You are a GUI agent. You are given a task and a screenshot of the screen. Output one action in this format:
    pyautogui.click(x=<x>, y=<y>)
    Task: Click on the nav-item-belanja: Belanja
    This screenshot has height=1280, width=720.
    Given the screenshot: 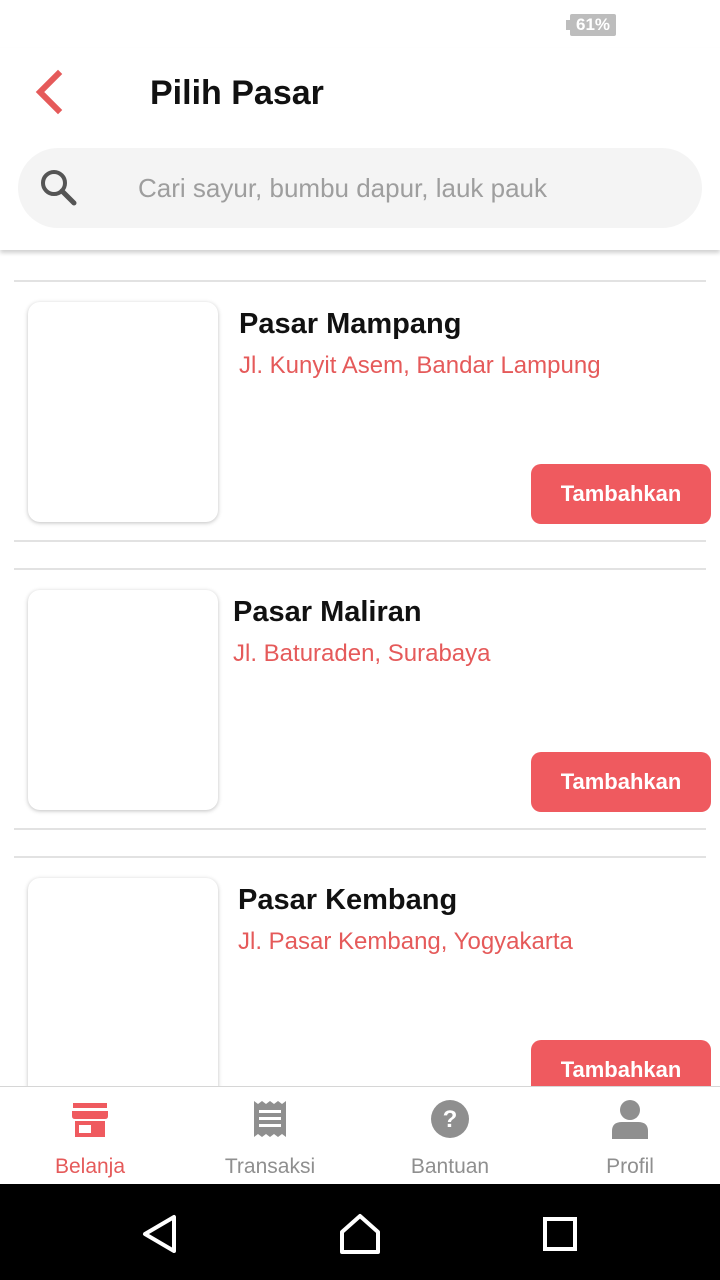 What is the action you would take?
    pyautogui.click(x=90, y=1136)
    